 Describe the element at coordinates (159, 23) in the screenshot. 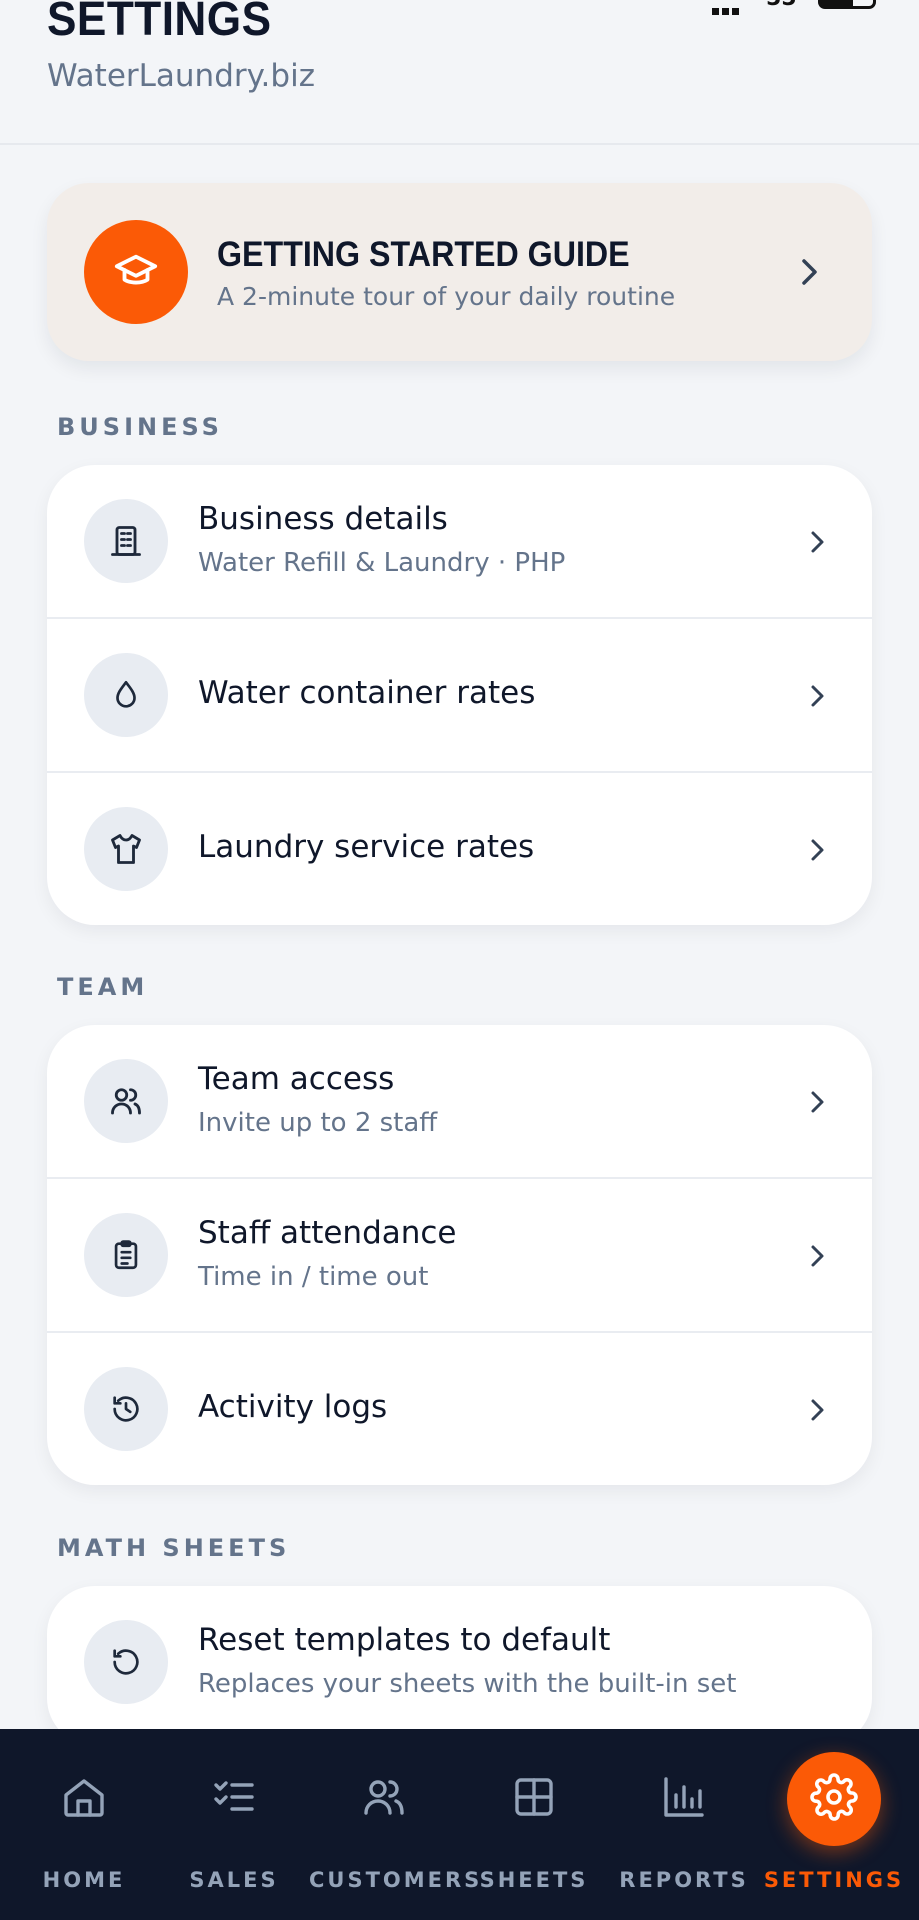

I see `page-title: SETTINGS` at that location.